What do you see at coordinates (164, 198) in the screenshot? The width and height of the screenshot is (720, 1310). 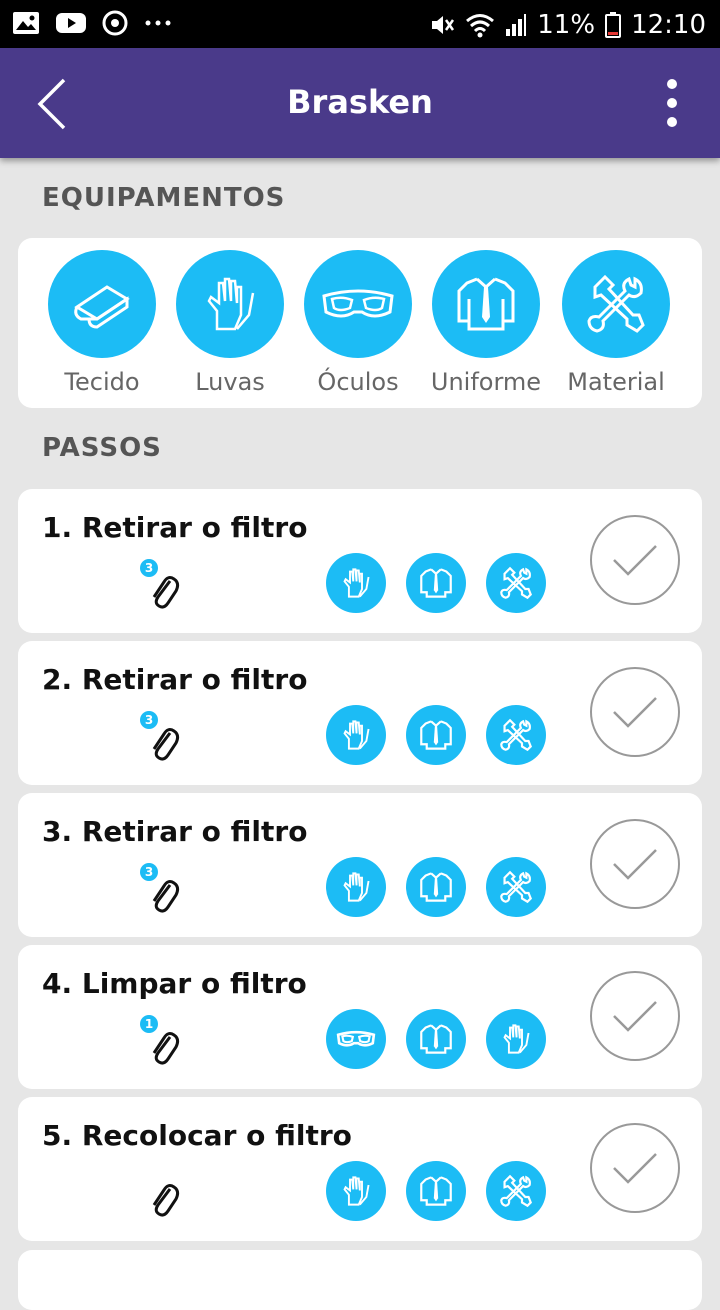 I see `equipment-section-title: EQUIPAMENTOS` at bounding box center [164, 198].